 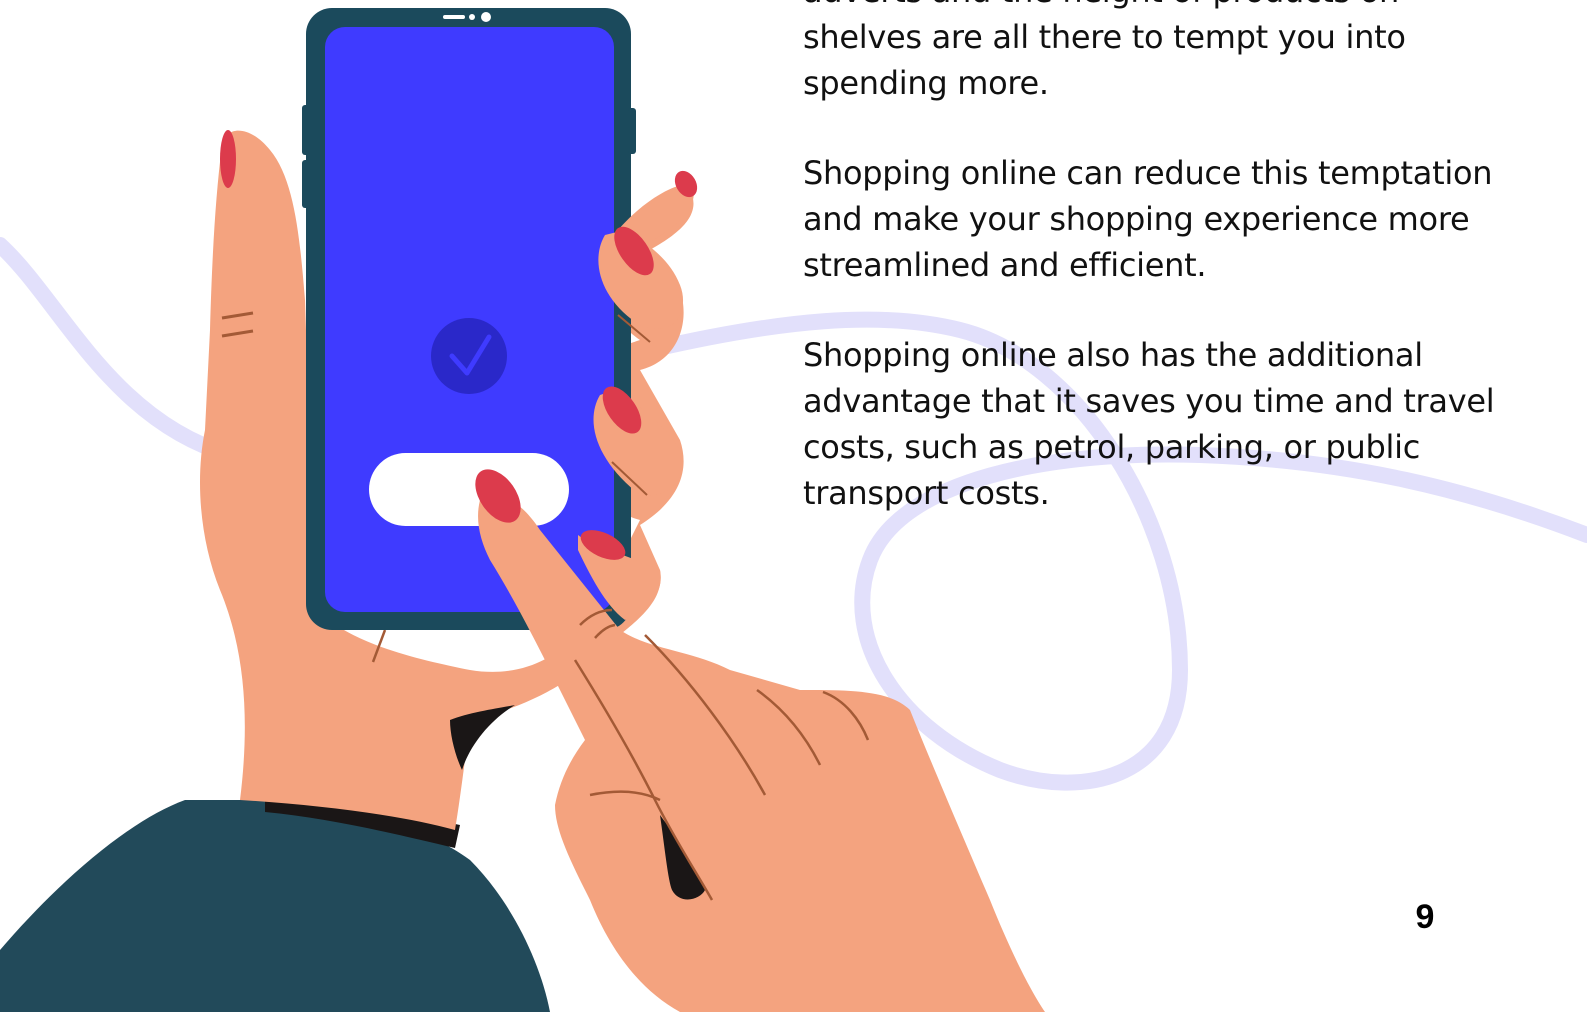 I want to click on phone-confirm-button, so click(x=469, y=489).